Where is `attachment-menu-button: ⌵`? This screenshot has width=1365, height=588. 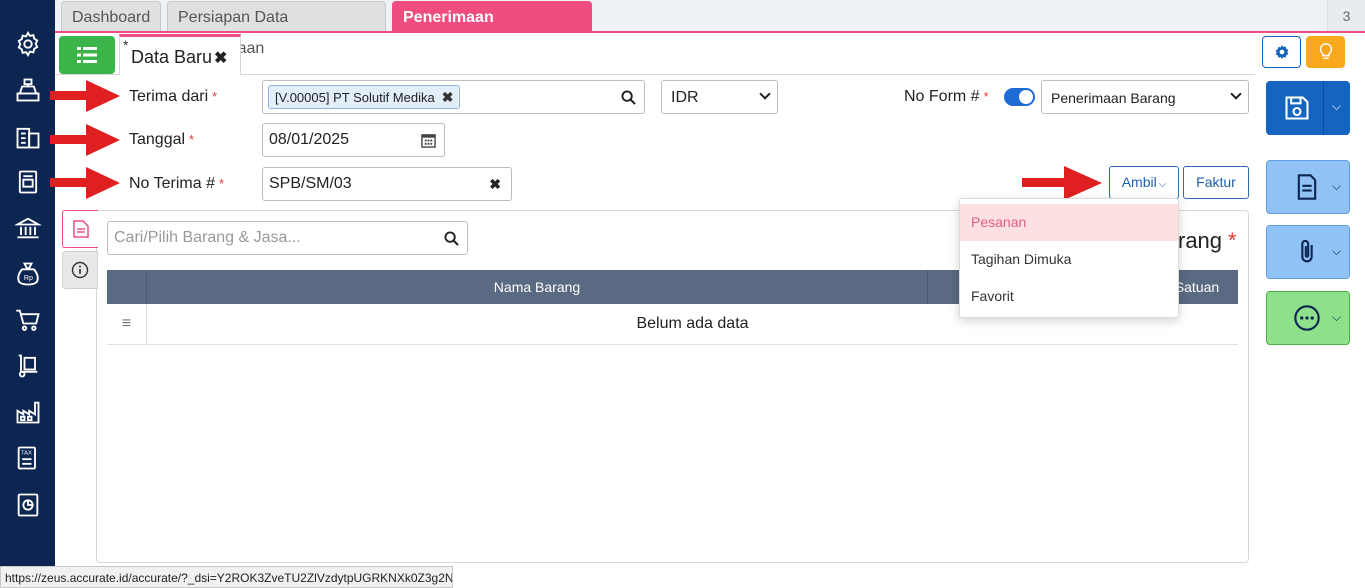
attachment-menu-button: ⌵ is located at coordinates (1308, 252).